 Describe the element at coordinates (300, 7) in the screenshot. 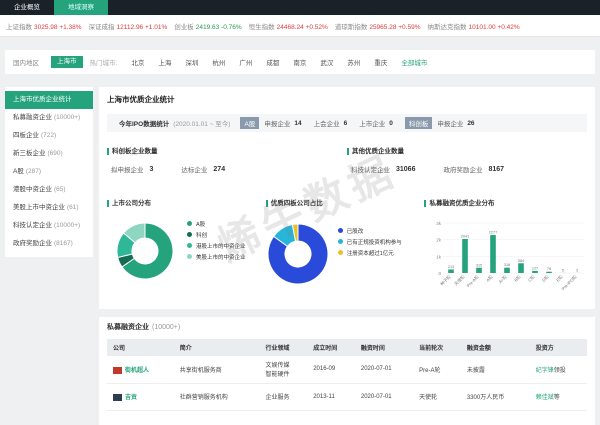

I see `top-nav-bar: 企业概览 地域洞察` at that location.